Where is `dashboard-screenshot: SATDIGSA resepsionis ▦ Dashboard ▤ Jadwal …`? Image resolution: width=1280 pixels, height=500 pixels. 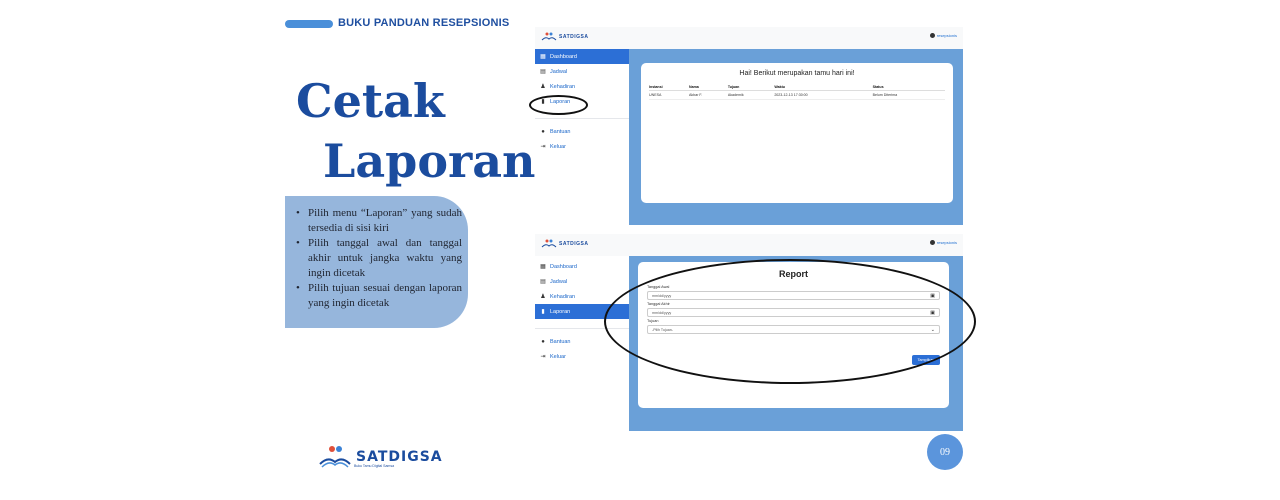
dashboard-screenshot: SATDIGSA resepsionis ▦ Dashboard ▤ Jadwal … is located at coordinates (749, 126).